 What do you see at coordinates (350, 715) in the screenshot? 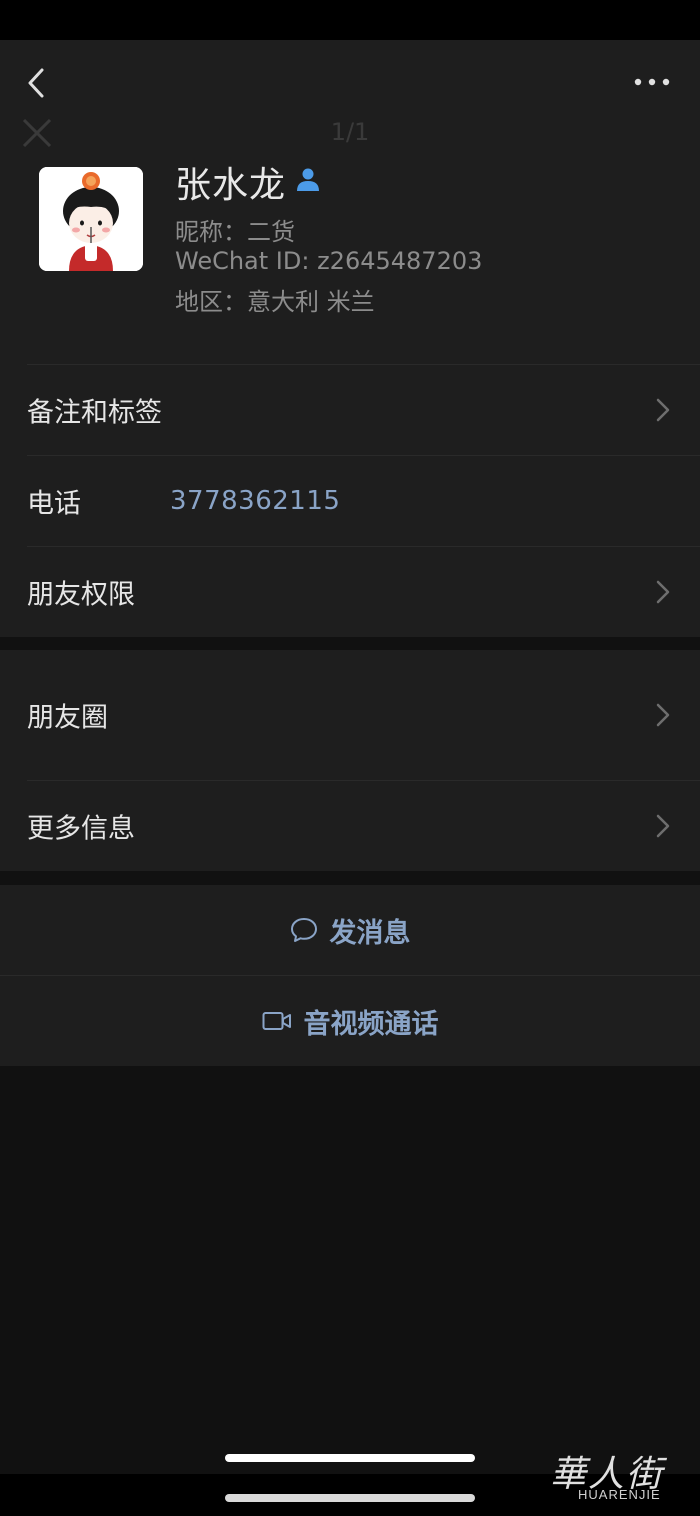
I see `moments-row: 朋友圈` at bounding box center [350, 715].